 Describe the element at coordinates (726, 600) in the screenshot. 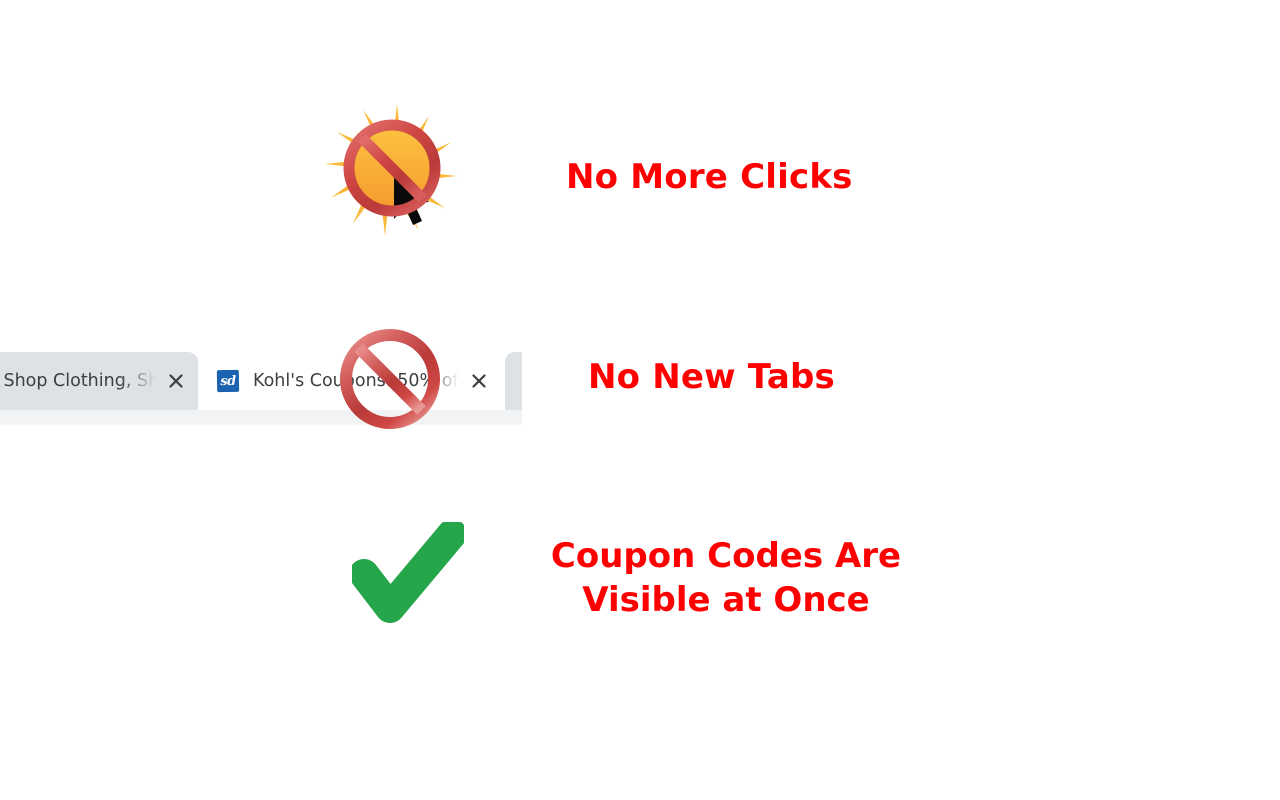

I see `feature-label-coupon-codes-line2: Visible at Once` at that location.